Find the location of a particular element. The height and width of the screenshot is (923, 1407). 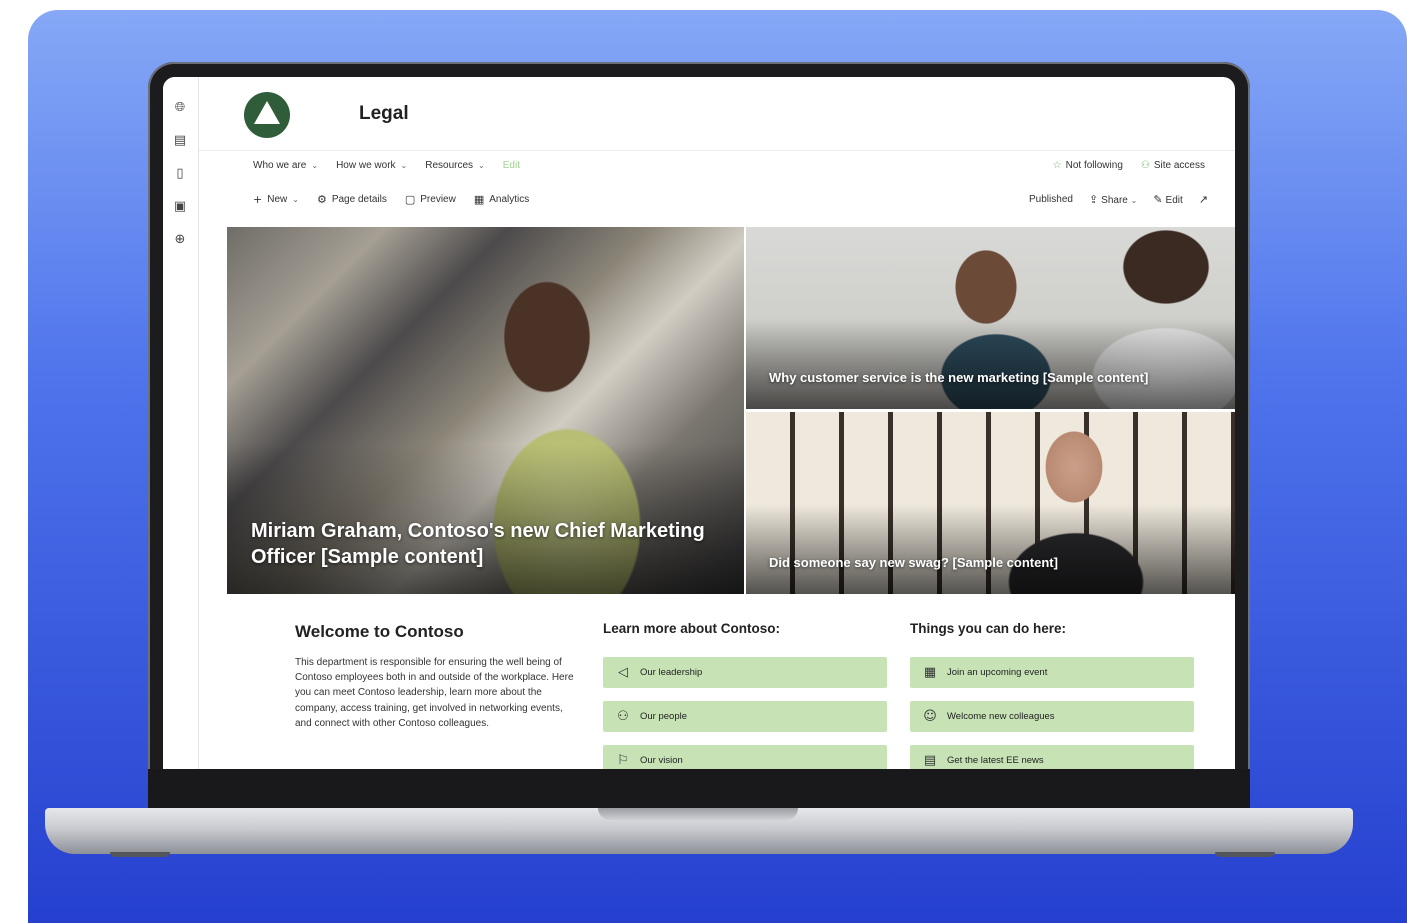

site-access-label: Site access is located at coordinates (1179, 165).